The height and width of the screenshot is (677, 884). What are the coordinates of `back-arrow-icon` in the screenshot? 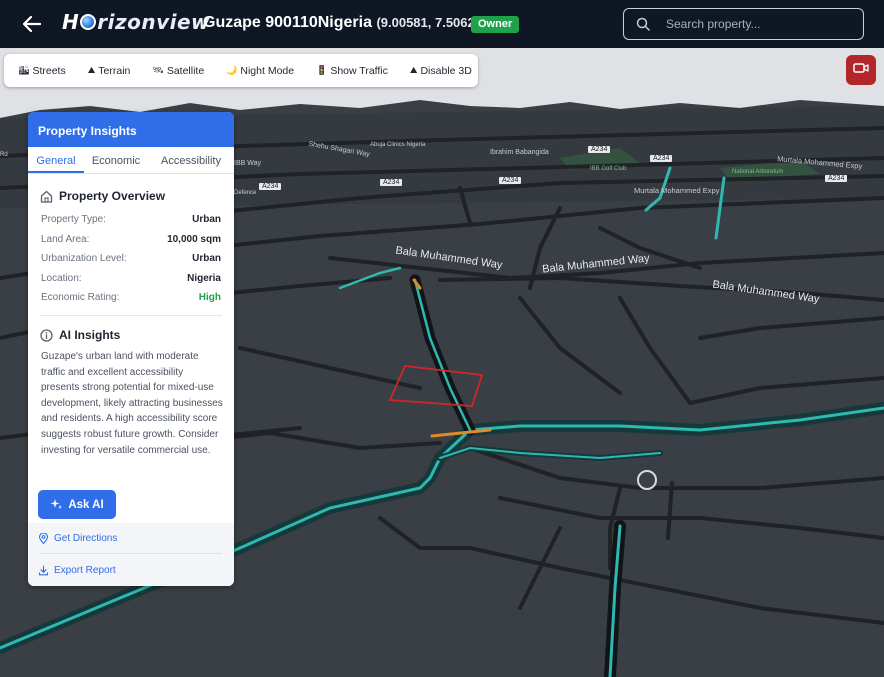 It's located at (32, 24).